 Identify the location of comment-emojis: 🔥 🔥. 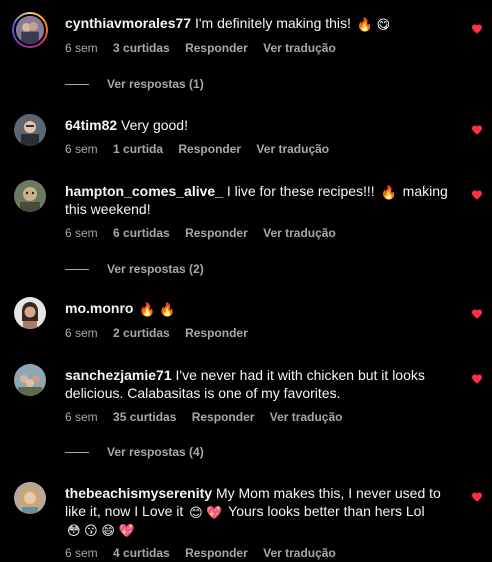
(157, 309).